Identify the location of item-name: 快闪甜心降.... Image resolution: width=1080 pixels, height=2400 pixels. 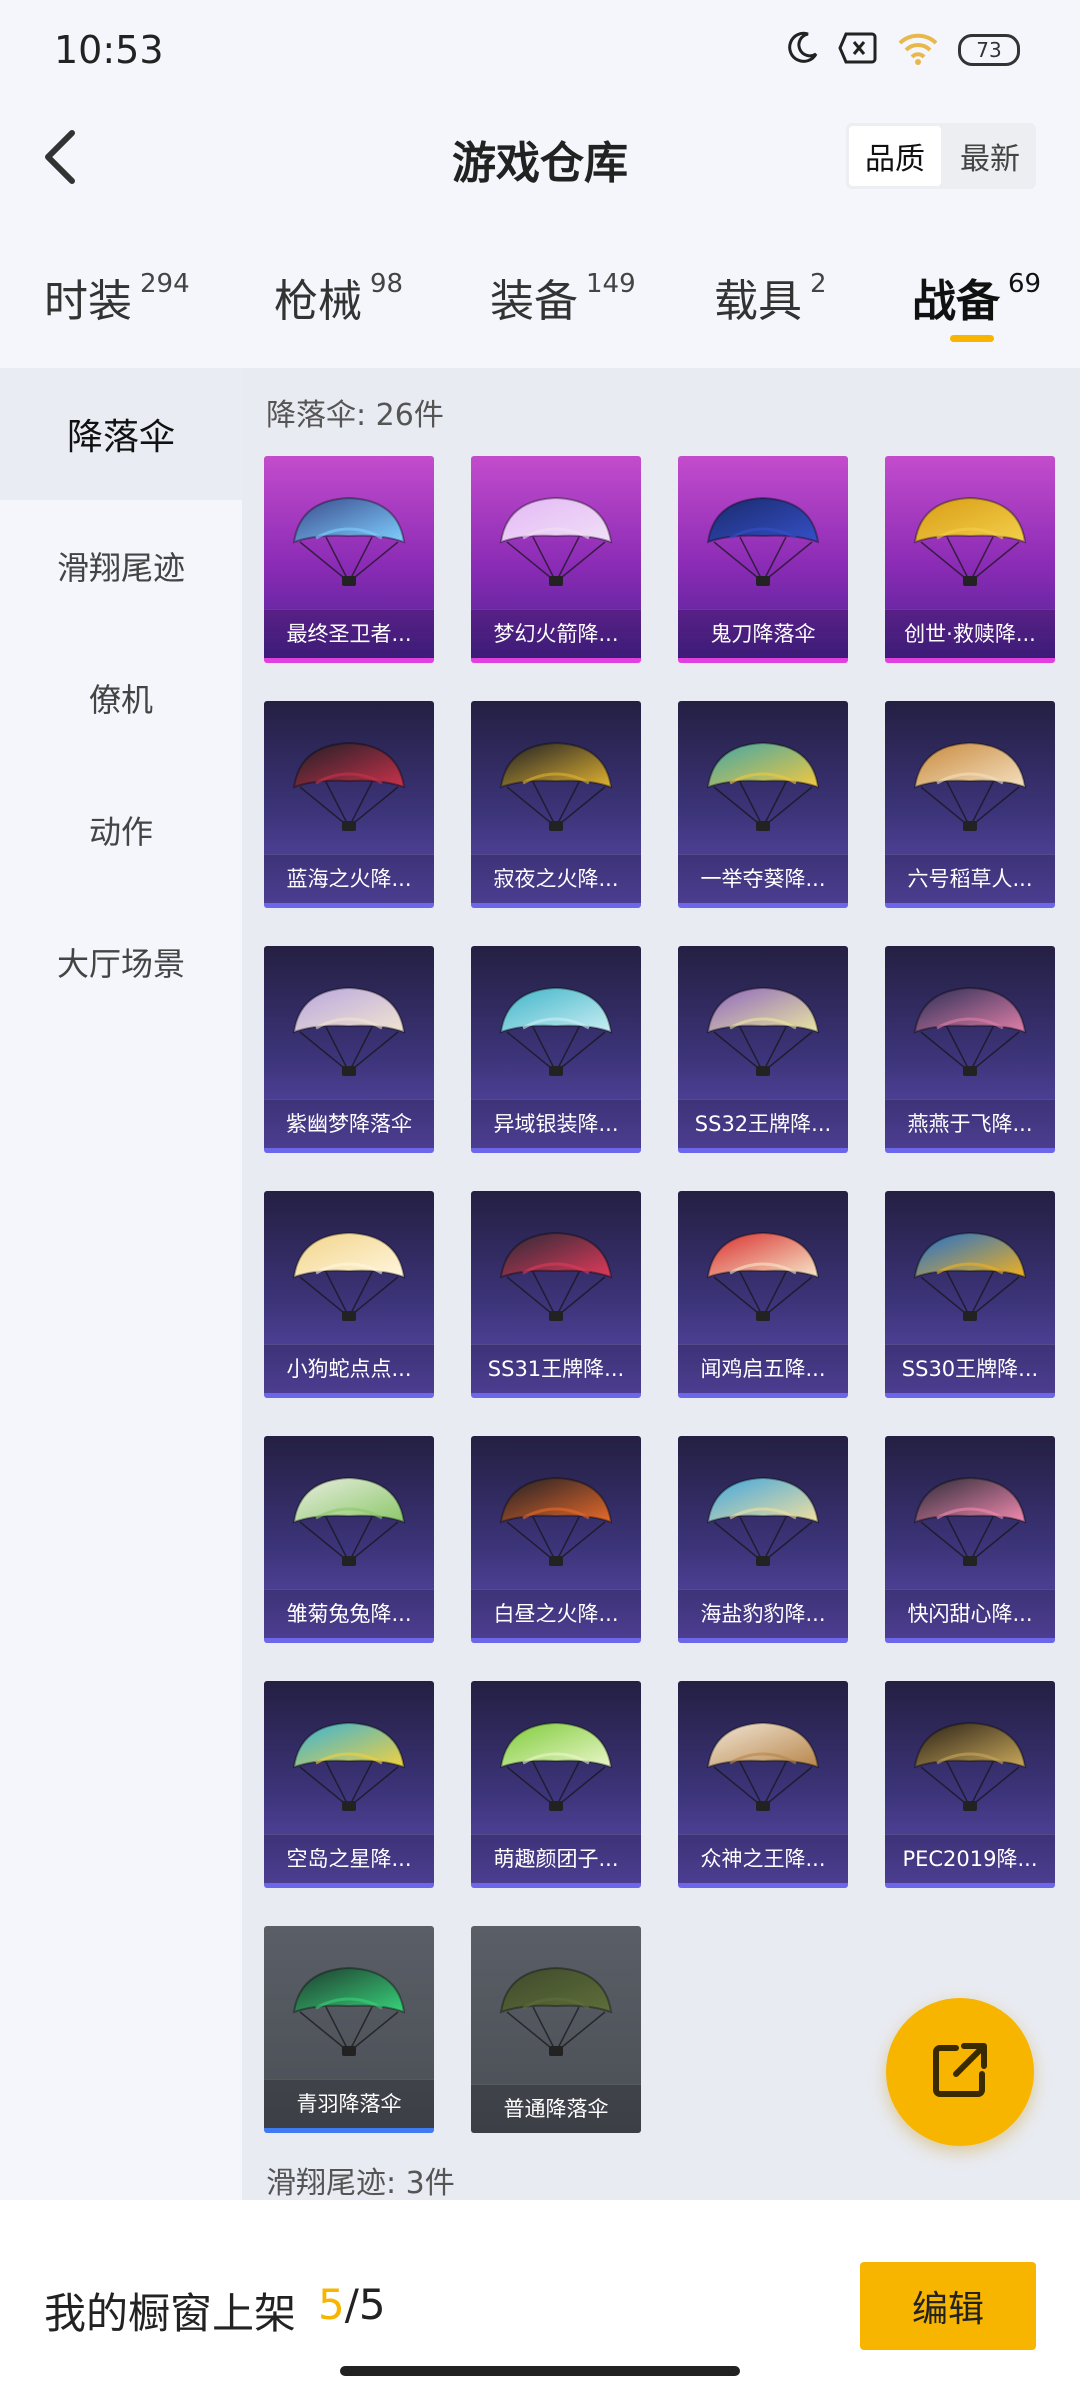
(970, 1613).